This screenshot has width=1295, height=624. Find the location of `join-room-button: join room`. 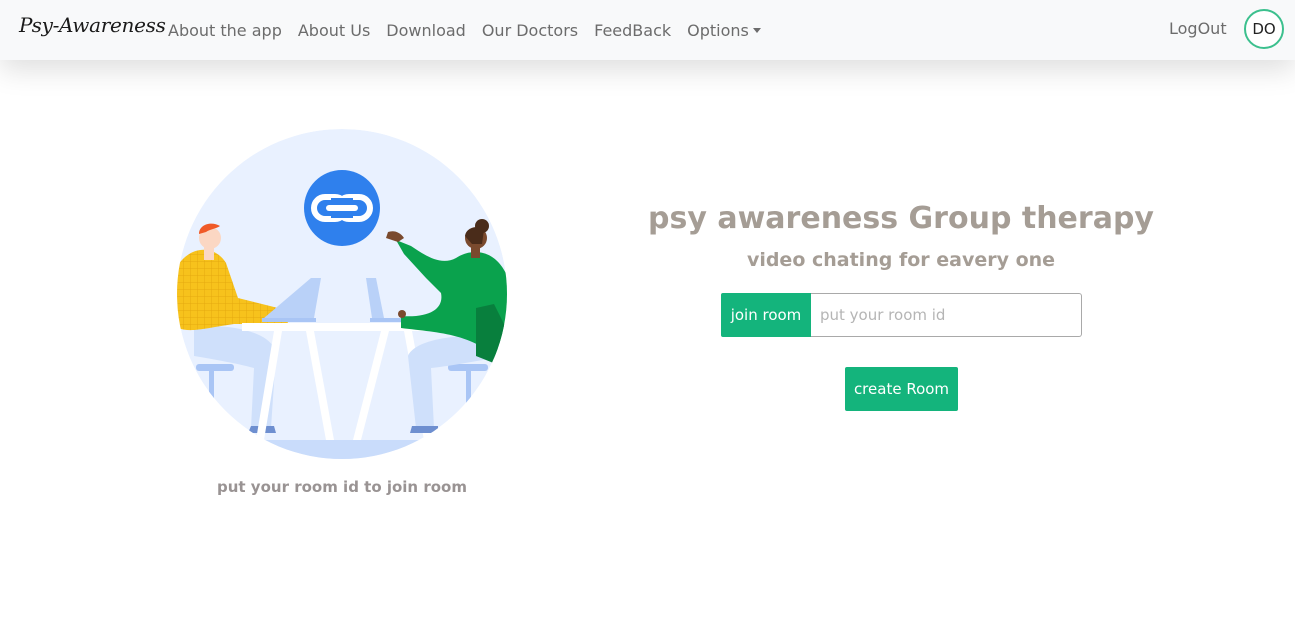

join-room-button: join room is located at coordinates (766, 315).